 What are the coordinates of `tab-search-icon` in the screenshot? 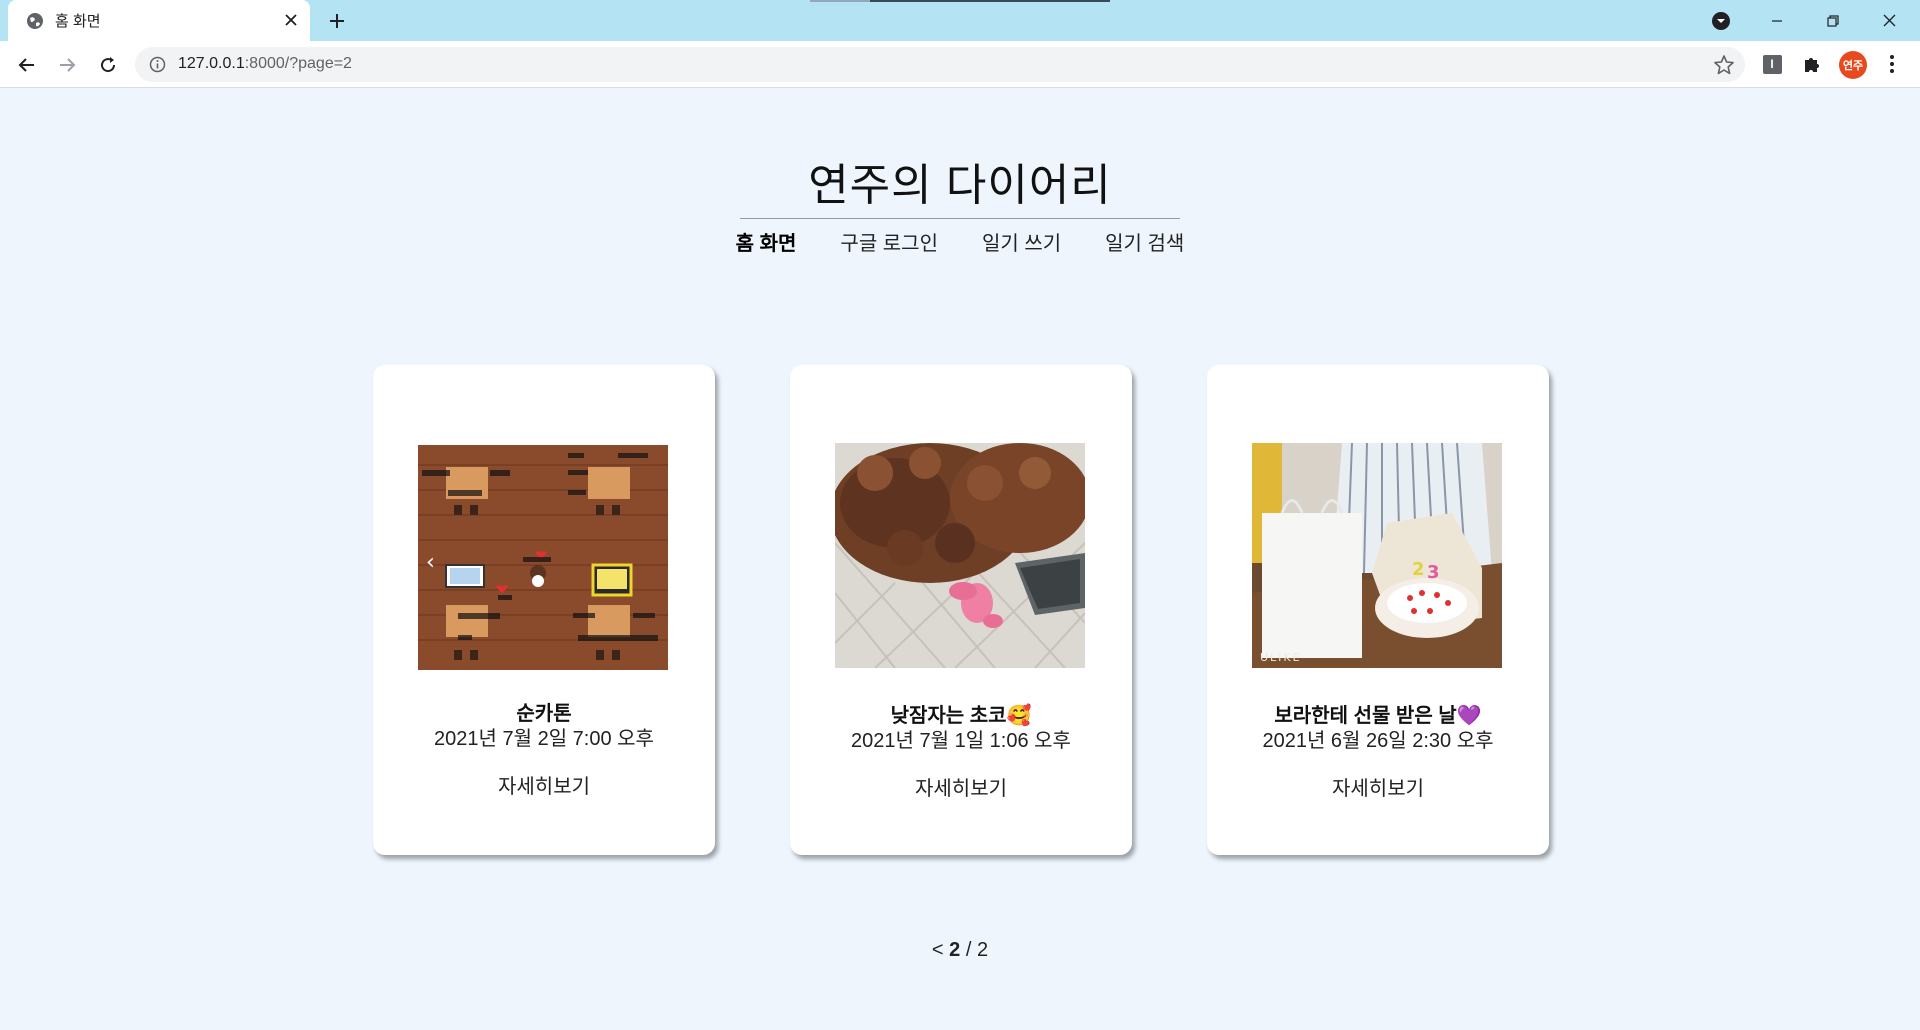 It's located at (1721, 21).